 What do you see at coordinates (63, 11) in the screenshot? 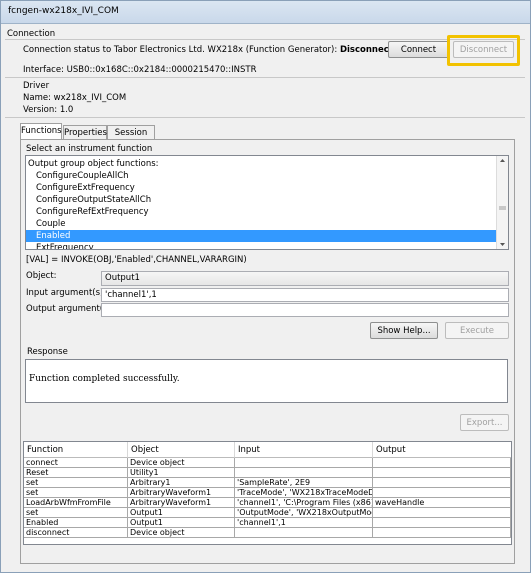
I see `window-title: fcngen-wx218x_IVI_COM` at bounding box center [63, 11].